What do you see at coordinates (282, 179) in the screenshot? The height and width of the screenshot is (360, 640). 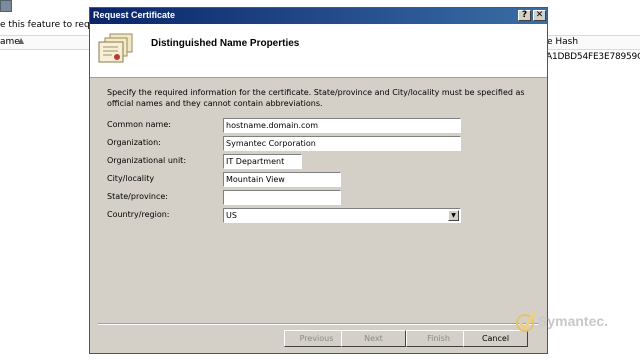 I see `city-field: Mountain View` at bounding box center [282, 179].